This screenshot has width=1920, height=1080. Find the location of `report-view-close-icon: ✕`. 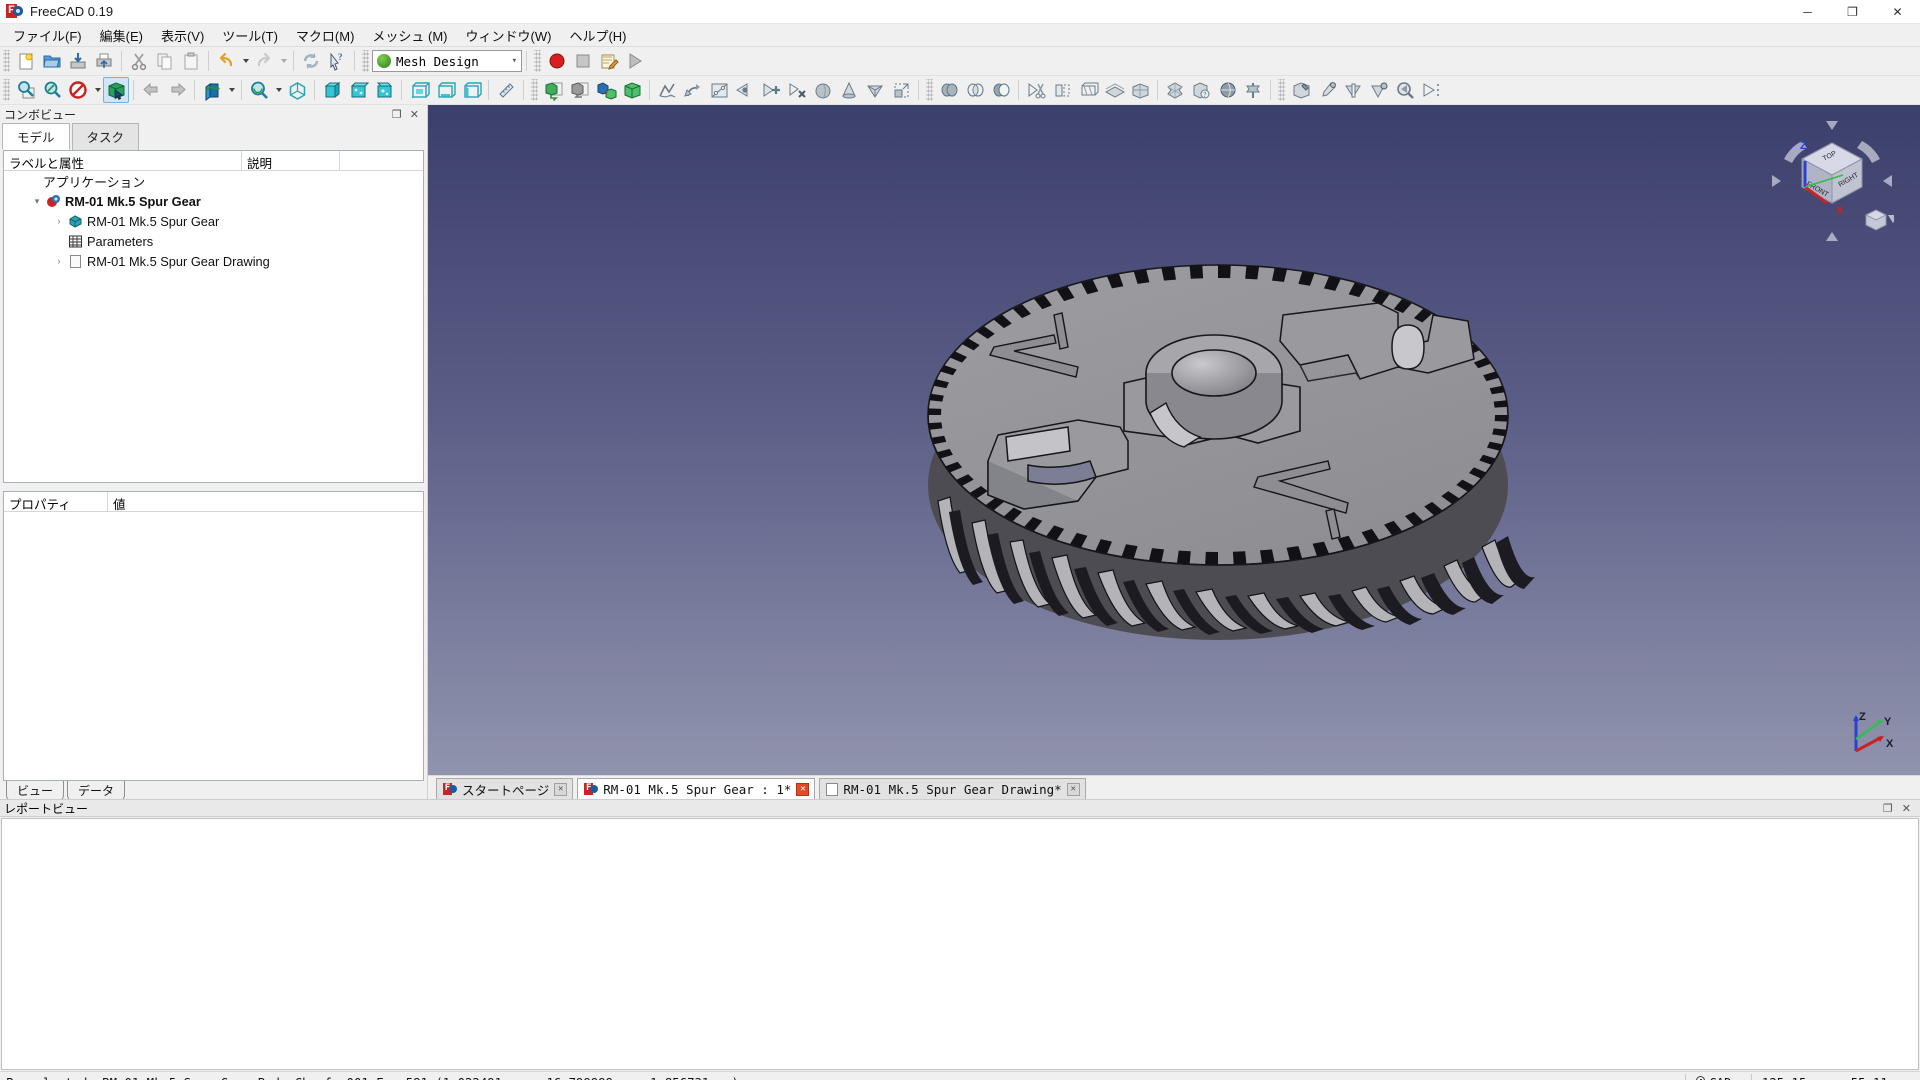

report-view-close-icon: ✕ is located at coordinates (1906, 808).